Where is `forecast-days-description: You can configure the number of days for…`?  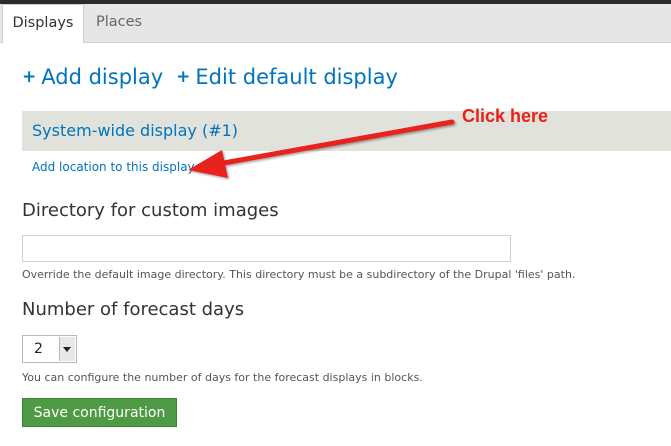
forecast-days-description: You can configure the number of days for… is located at coordinates (222, 377).